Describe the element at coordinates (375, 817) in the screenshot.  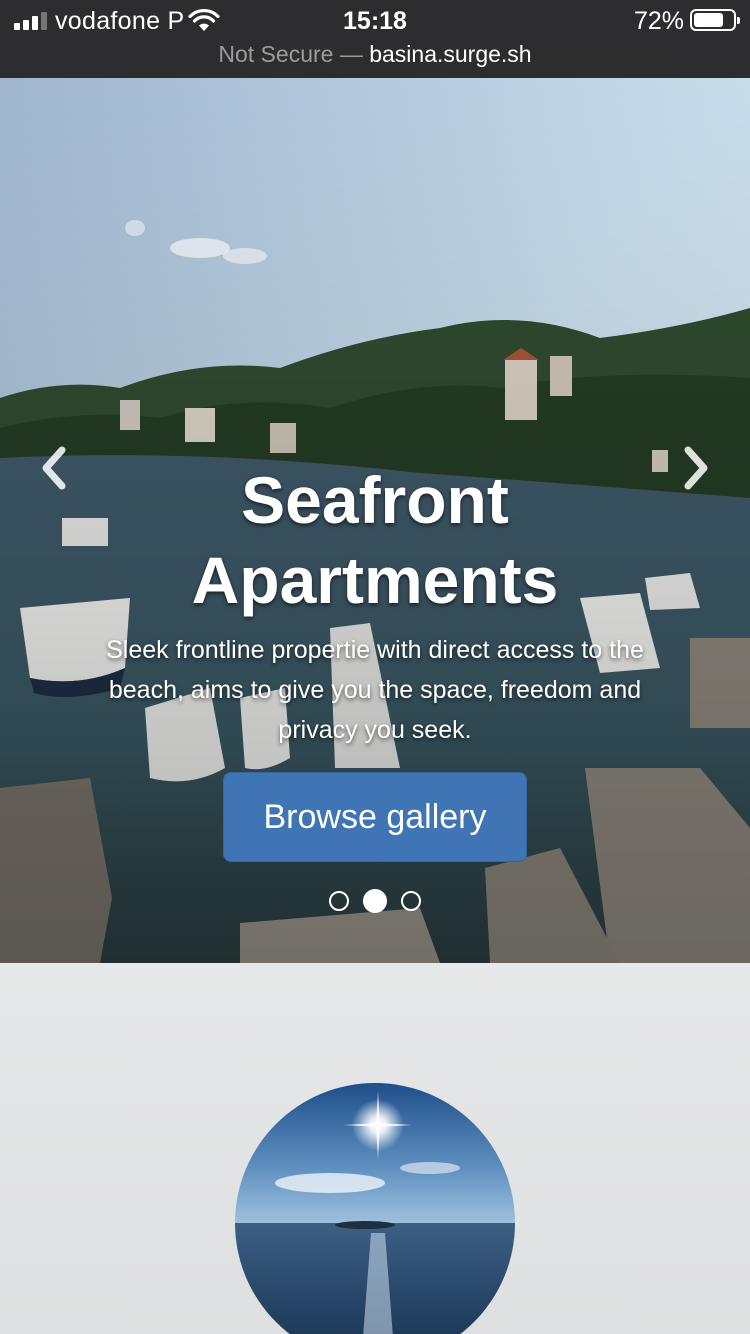
I see `browse-gallery-button: Browse gallery` at that location.